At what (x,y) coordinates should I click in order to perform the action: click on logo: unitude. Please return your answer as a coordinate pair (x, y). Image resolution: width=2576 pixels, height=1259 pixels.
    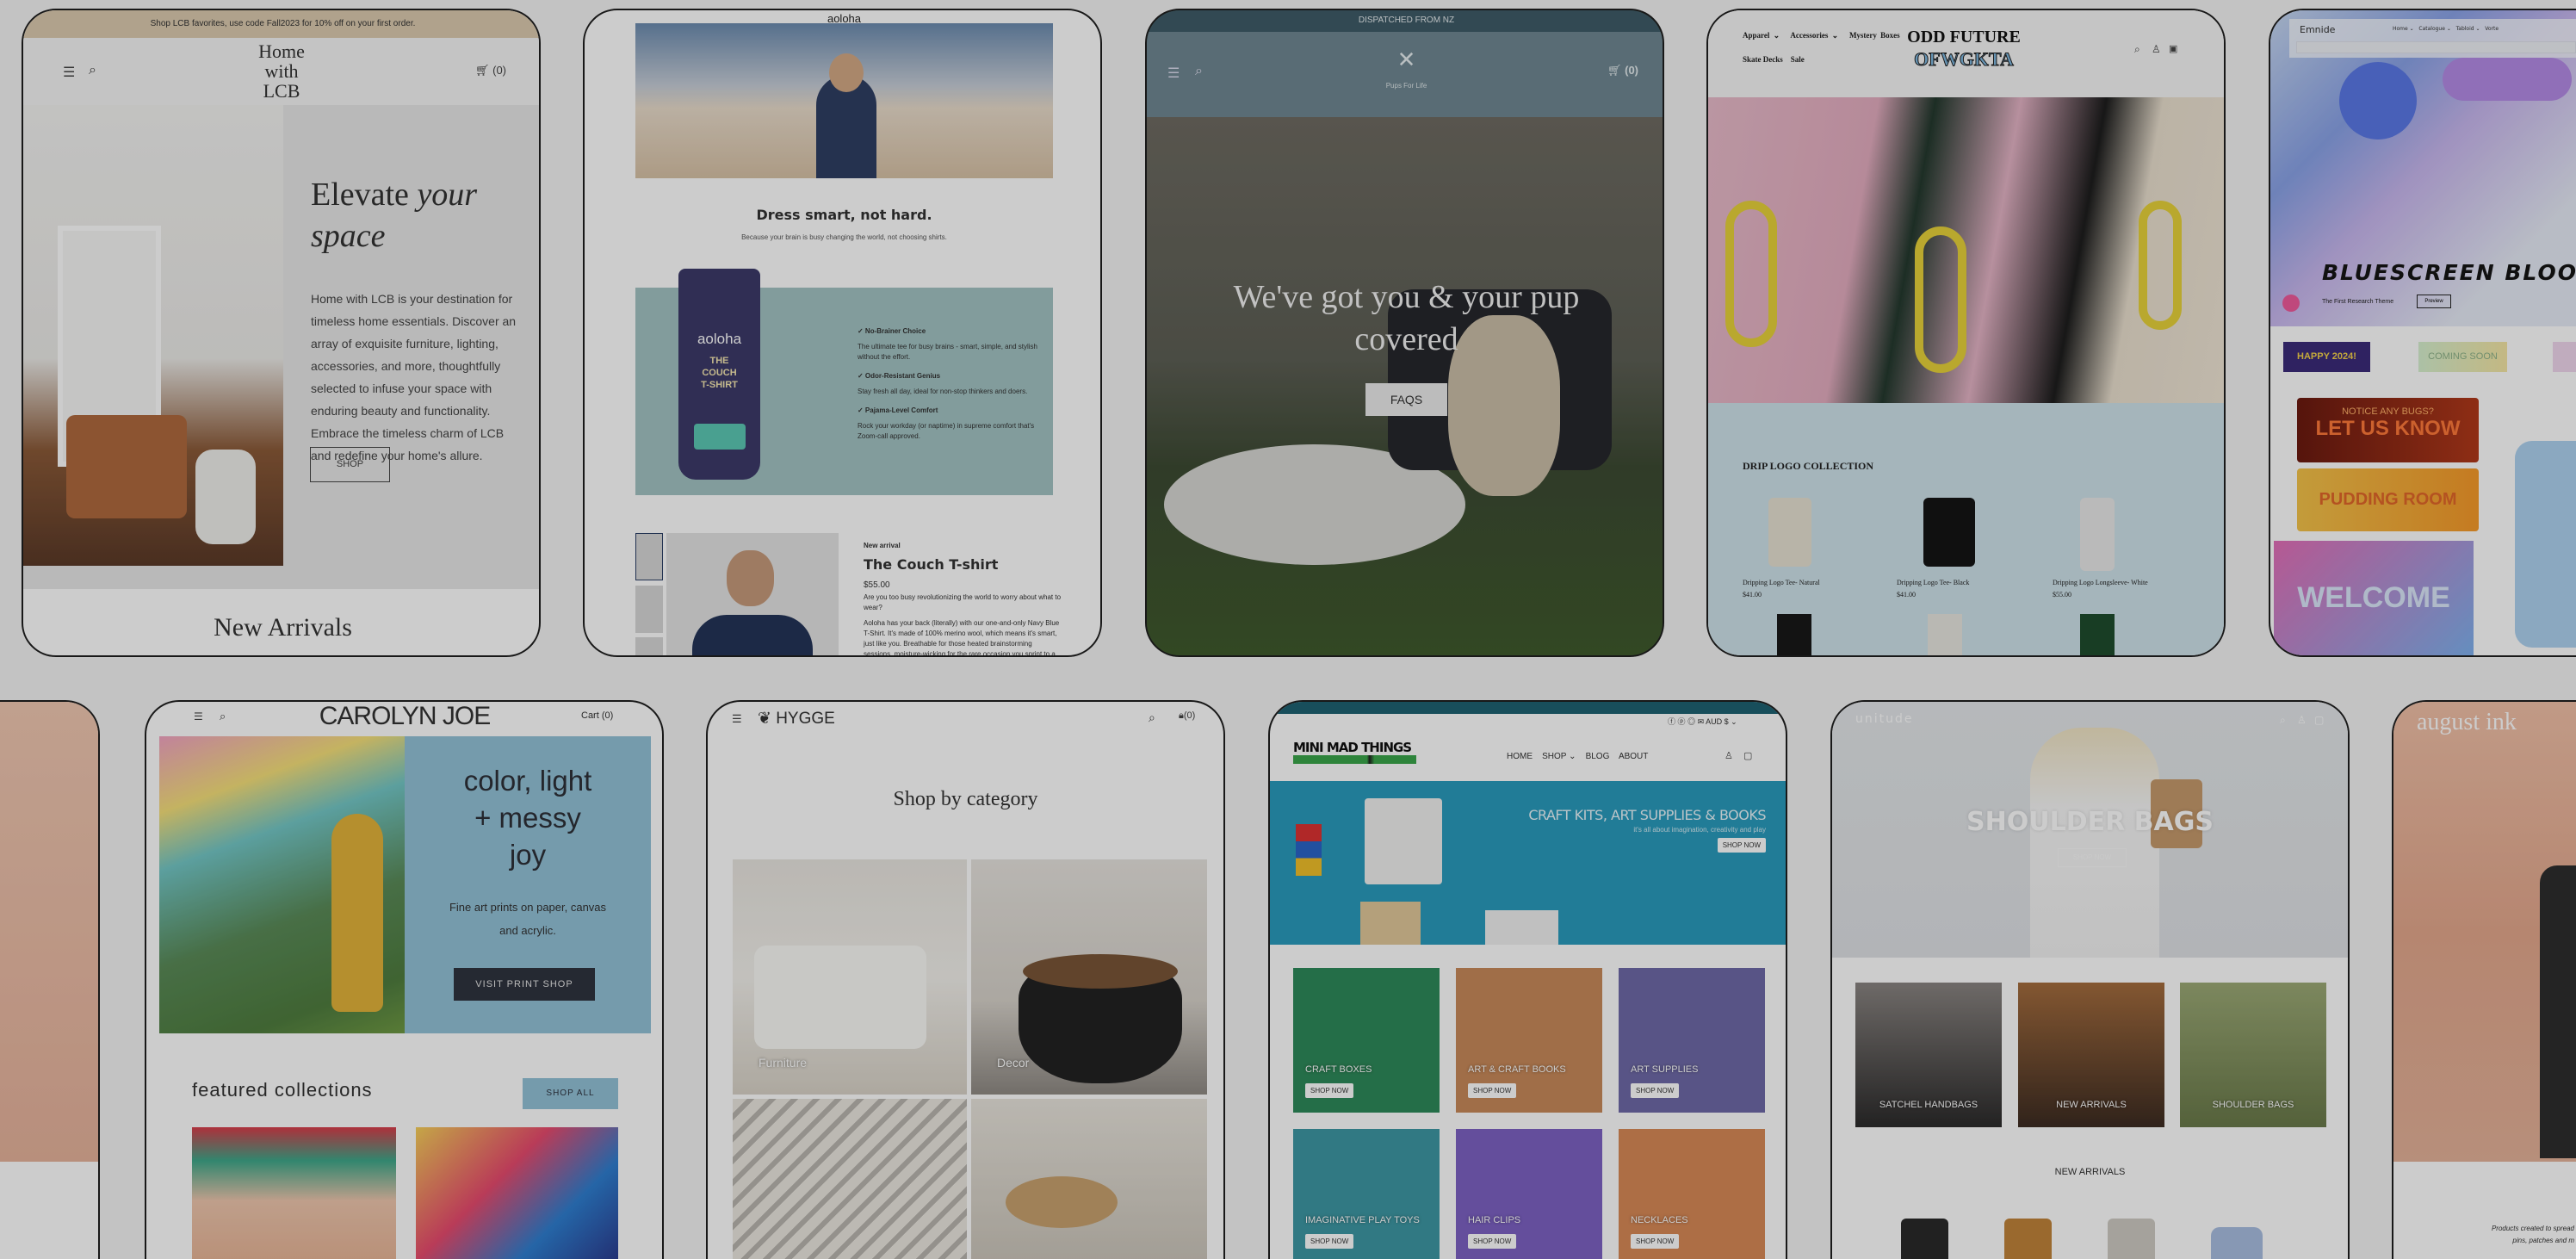
    Looking at the image, I should click on (1885, 719).